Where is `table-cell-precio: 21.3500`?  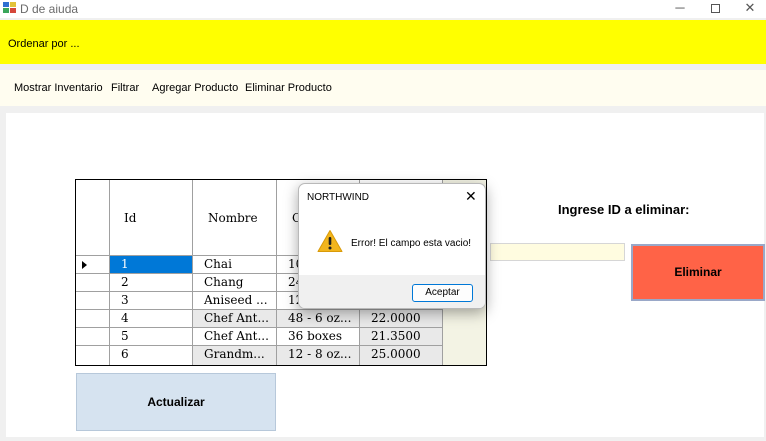 table-cell-precio: 21.3500 is located at coordinates (401, 337).